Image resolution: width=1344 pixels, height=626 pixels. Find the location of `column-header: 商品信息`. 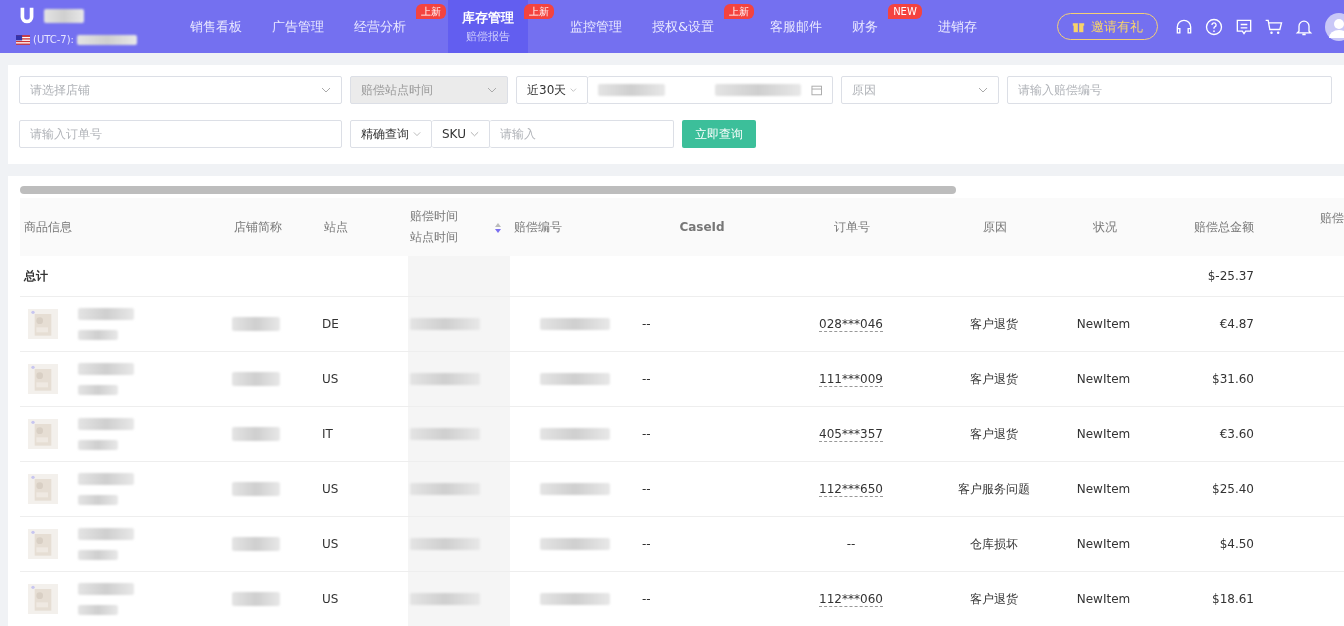

column-header: 商品信息 is located at coordinates (48, 227).